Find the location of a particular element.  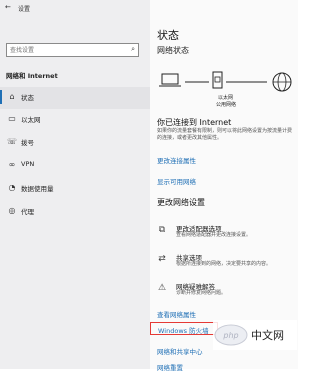

svg-text: php is located at coordinates (230, 335).